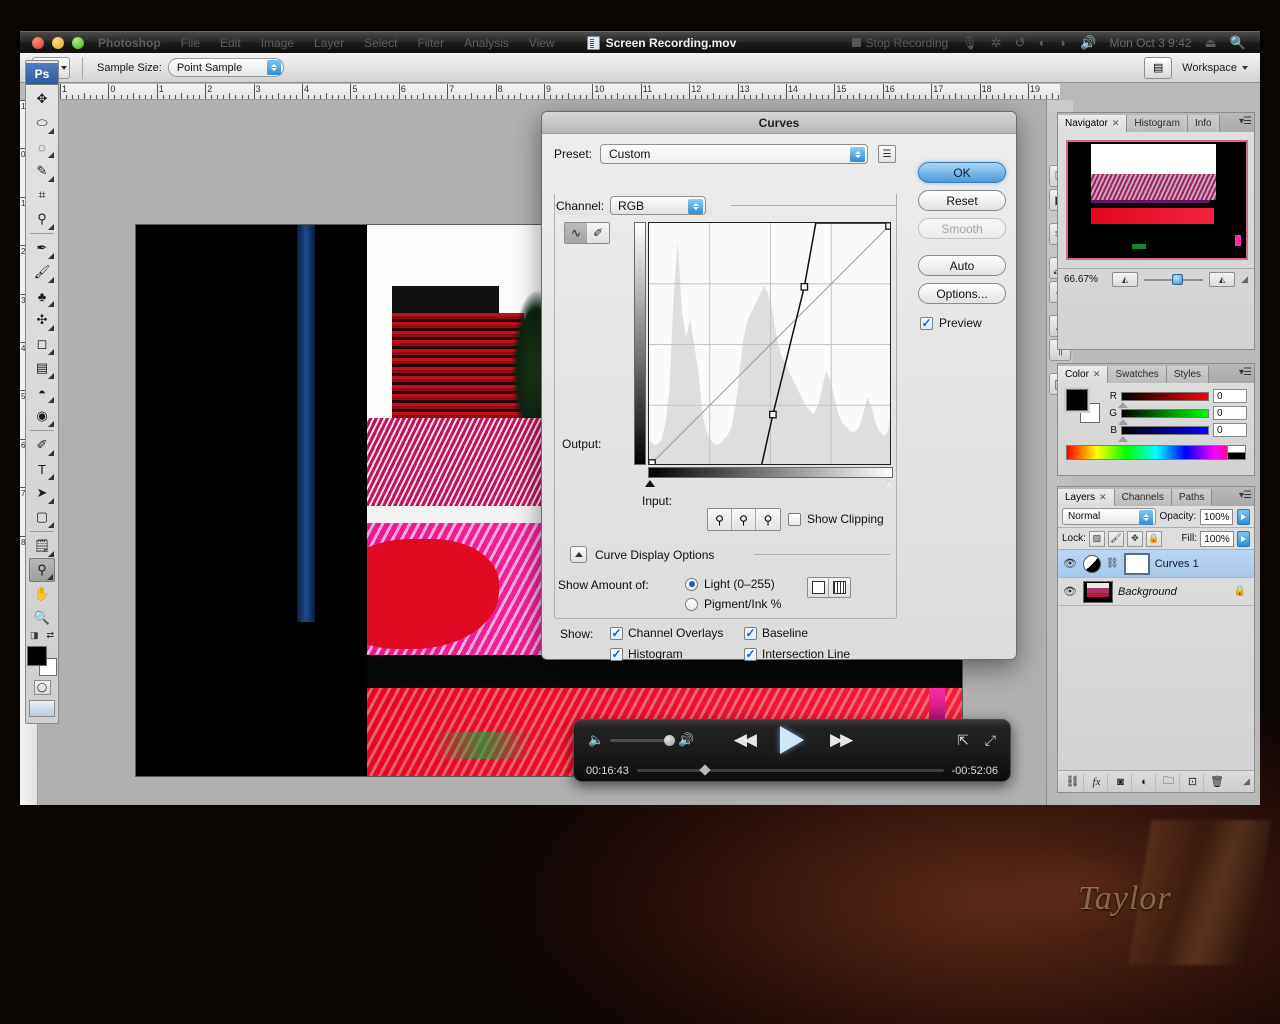 Image resolution: width=1280 pixels, height=1024 pixels. Describe the element at coordinates (705, 770) in the screenshot. I see `scrub-playhead` at that location.